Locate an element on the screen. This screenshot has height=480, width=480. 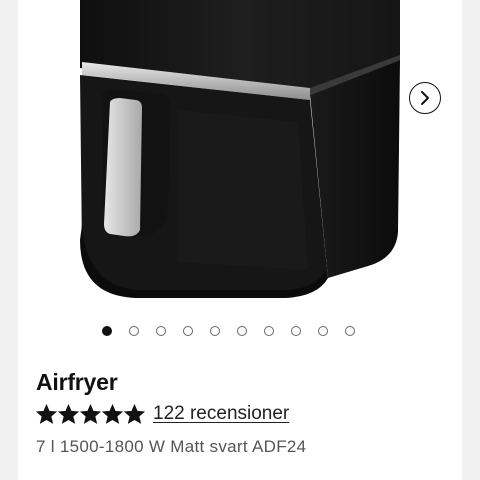
reviews-link: 122 recensioner is located at coordinates (221, 414).